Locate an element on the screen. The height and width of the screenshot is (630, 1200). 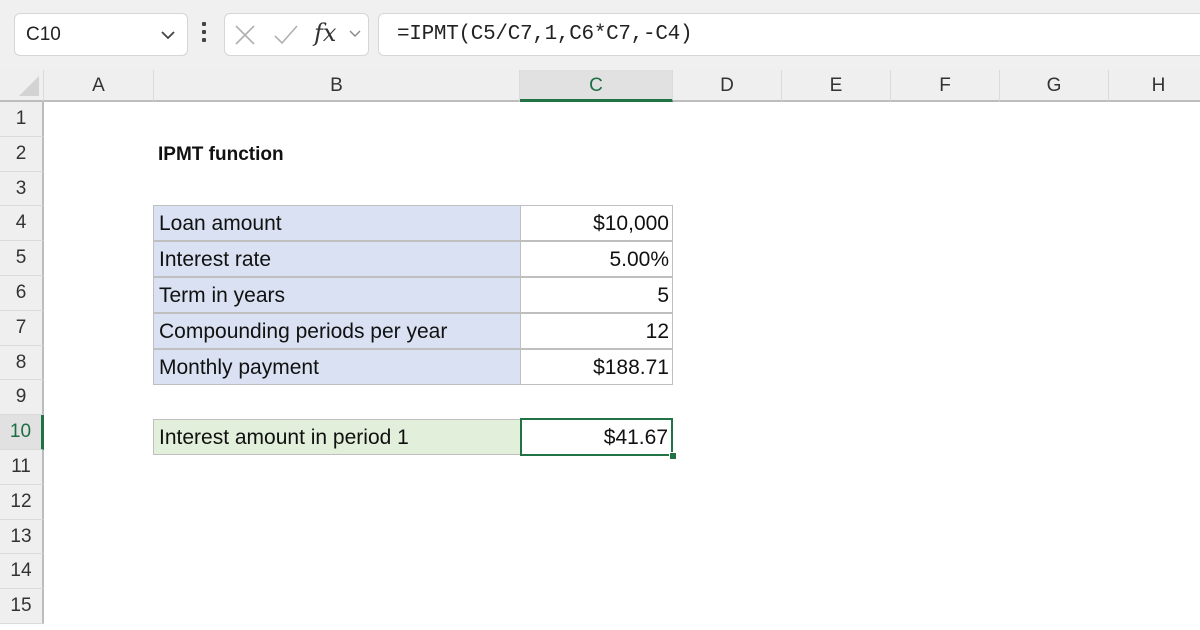
column-header-e: E is located at coordinates (836, 86).